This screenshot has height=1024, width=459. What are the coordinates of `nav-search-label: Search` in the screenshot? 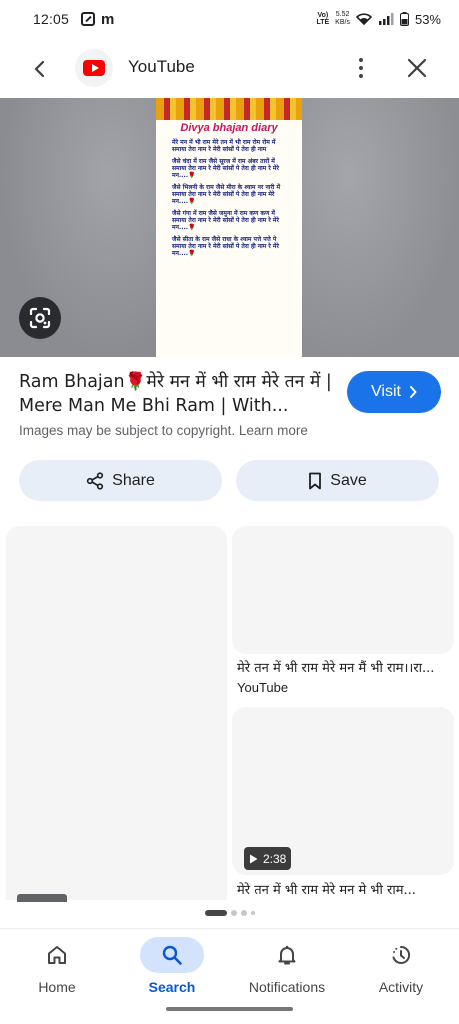 It's located at (172, 987).